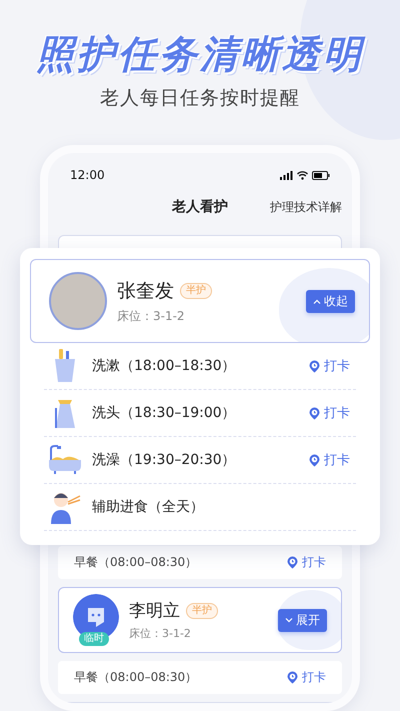  I want to click on task-label: 洗漱（18:00–18:30）, so click(164, 366).